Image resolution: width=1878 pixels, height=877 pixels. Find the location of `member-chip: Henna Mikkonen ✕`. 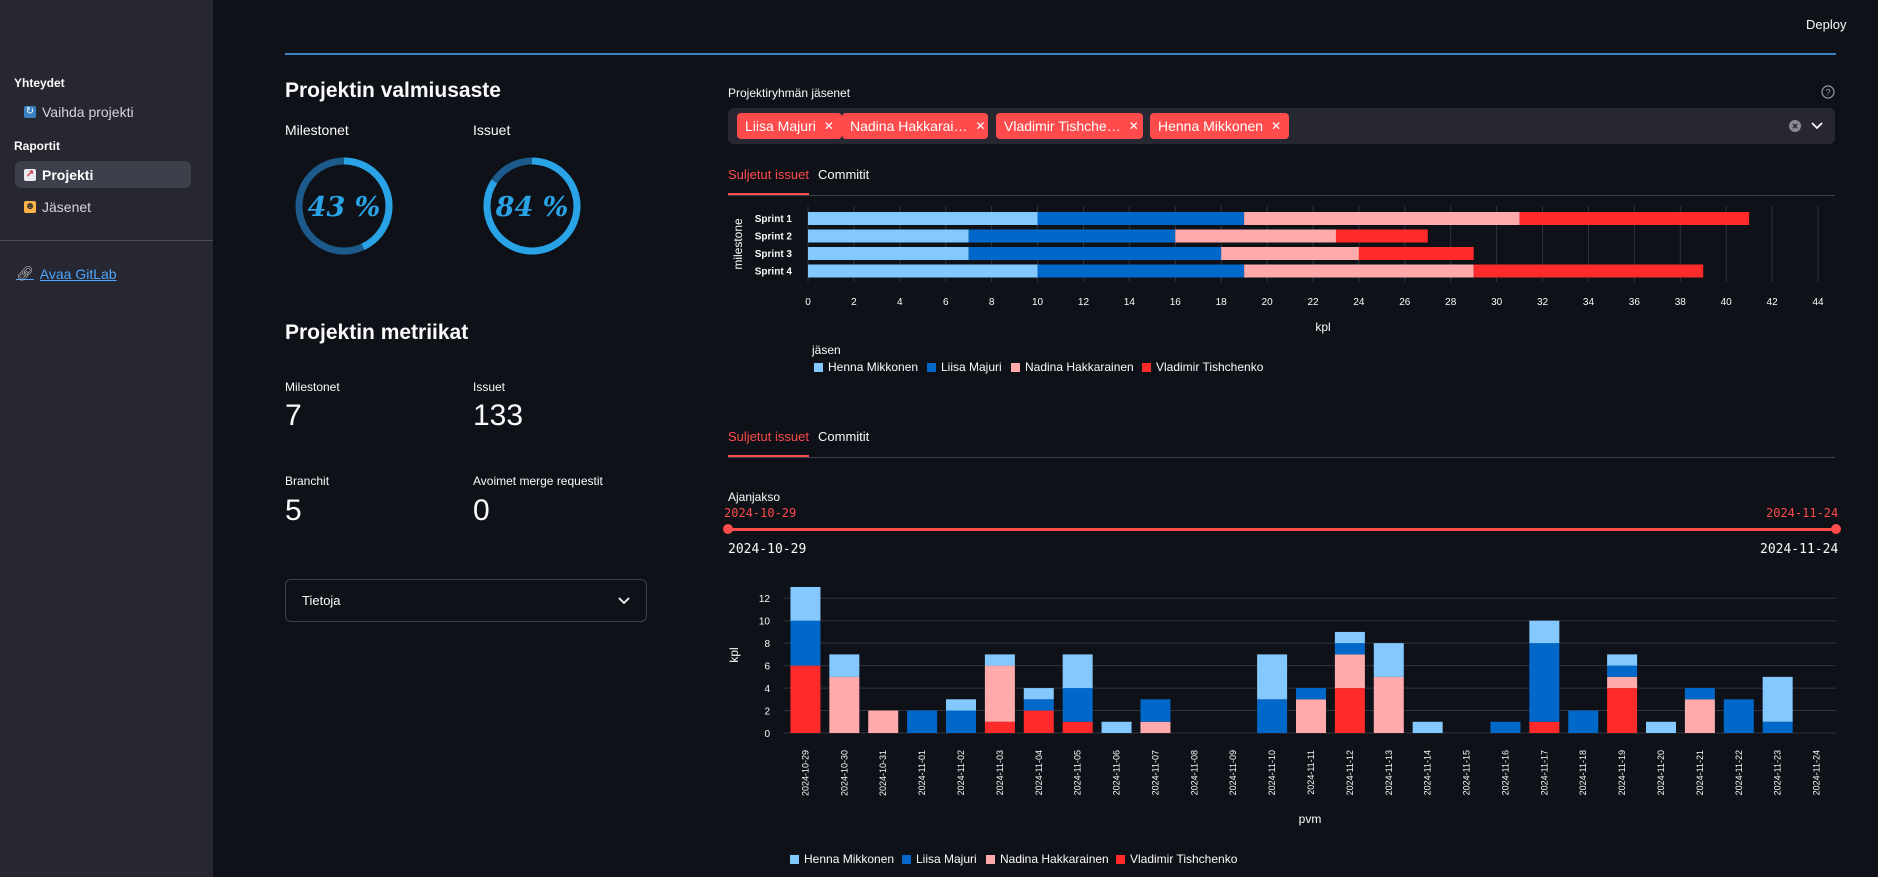

member-chip: Henna Mikkonen ✕ is located at coordinates (1220, 126).